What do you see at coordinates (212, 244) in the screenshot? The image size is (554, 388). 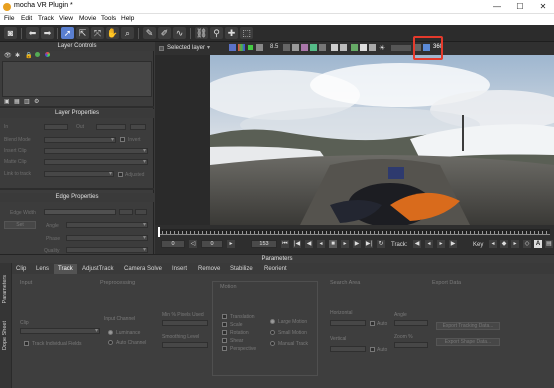 I see `out-frame-field: 0` at bounding box center [212, 244].